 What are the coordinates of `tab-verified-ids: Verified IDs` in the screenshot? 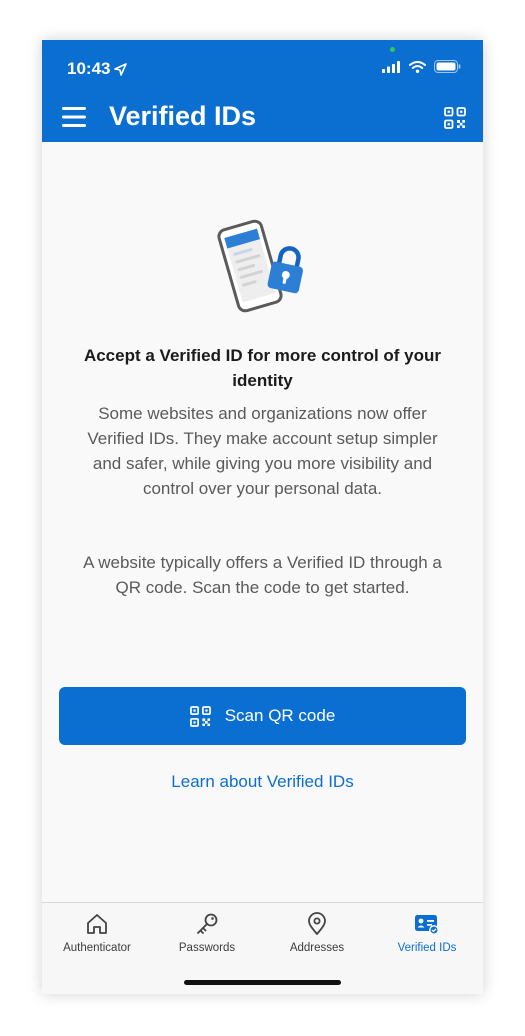 It's located at (427, 932).